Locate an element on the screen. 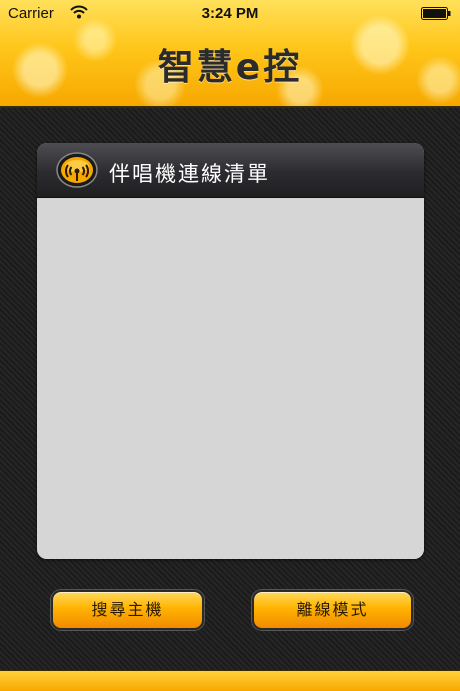 The image size is (460, 691). search-host-button: 搜尋主機 is located at coordinates (127, 610).